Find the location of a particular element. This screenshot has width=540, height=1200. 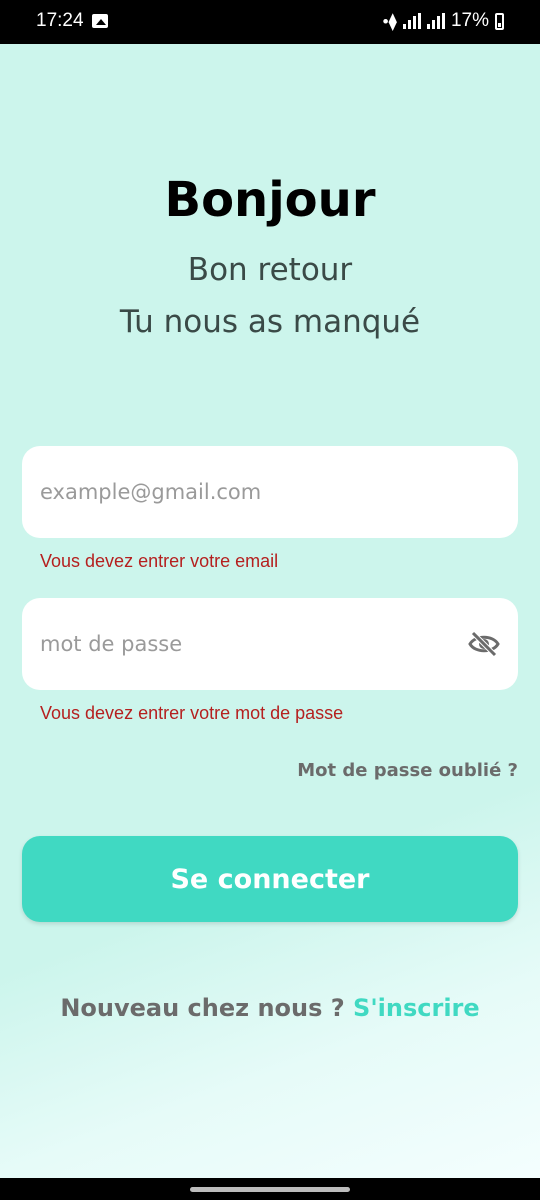

email-field: example@gmail.com is located at coordinates (270, 492).